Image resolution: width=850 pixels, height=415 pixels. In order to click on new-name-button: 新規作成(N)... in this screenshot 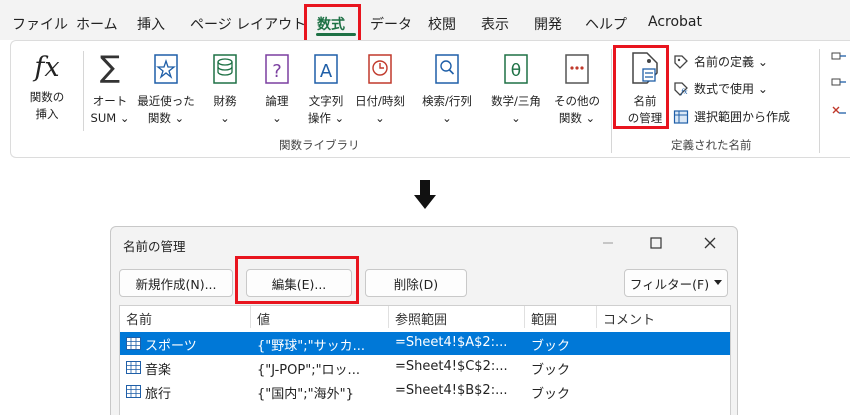, I will do `click(176, 283)`.